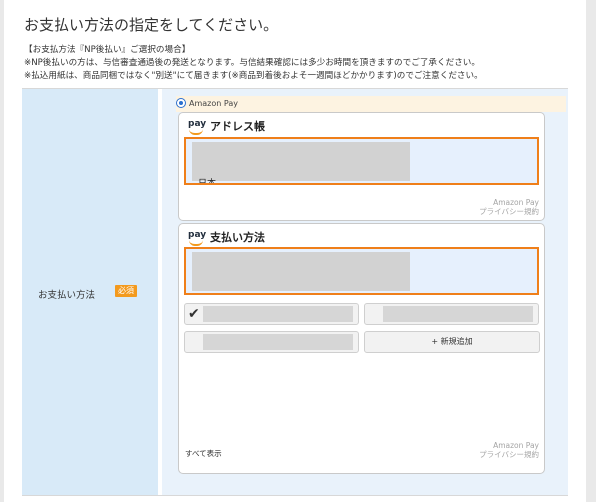 The width and height of the screenshot is (596, 502). Describe the element at coordinates (207, 182) in the screenshot. I see `address-country: 日本` at that location.